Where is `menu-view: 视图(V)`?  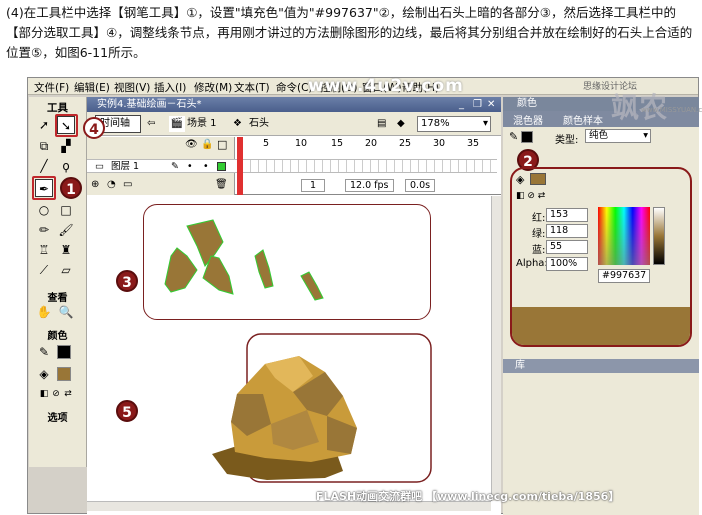 menu-view: 视图(V) is located at coordinates (132, 87).